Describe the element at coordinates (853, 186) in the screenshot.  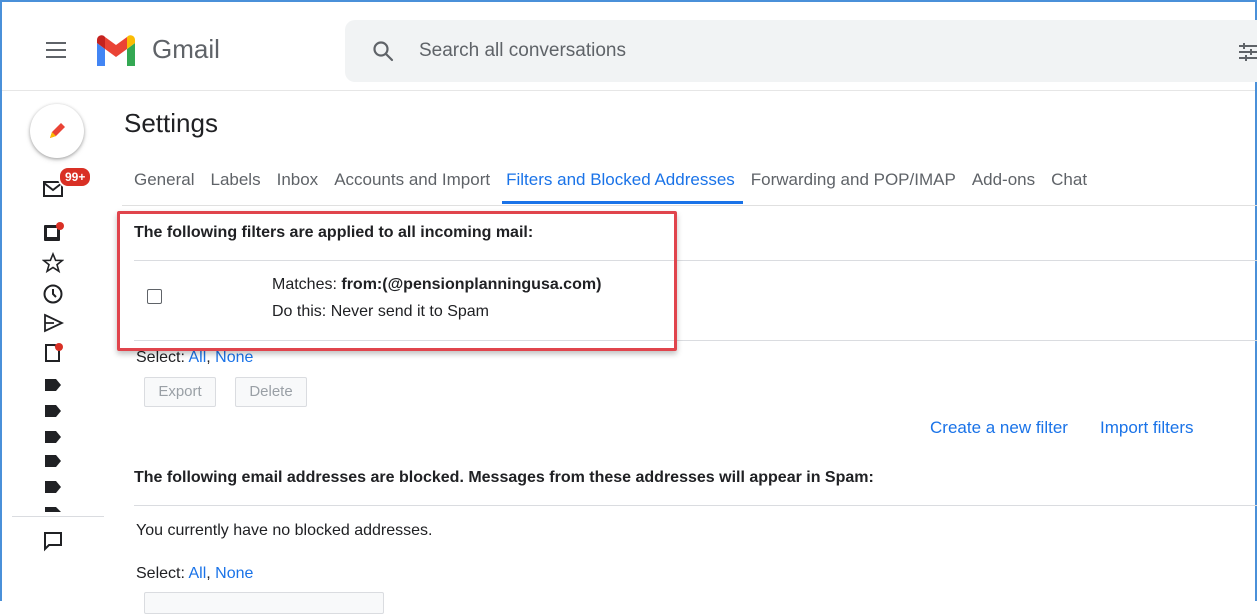
I see `tab-forwarding-and-pop-imap: Forwarding and POP/IMAP` at that location.